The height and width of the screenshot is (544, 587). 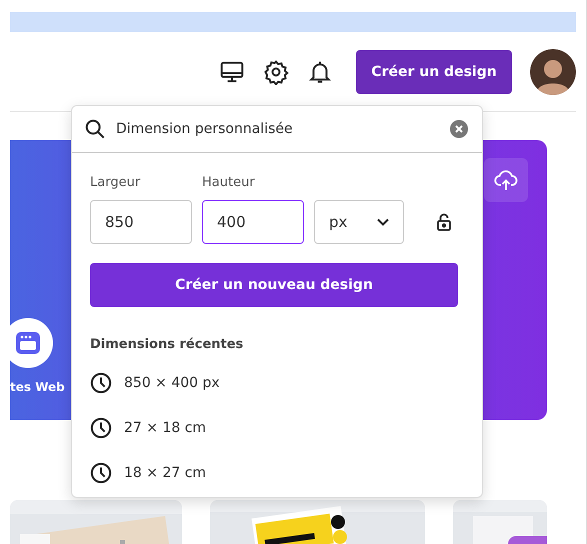 What do you see at coordinates (359, 222) in the screenshot?
I see `unit-select: px` at bounding box center [359, 222].